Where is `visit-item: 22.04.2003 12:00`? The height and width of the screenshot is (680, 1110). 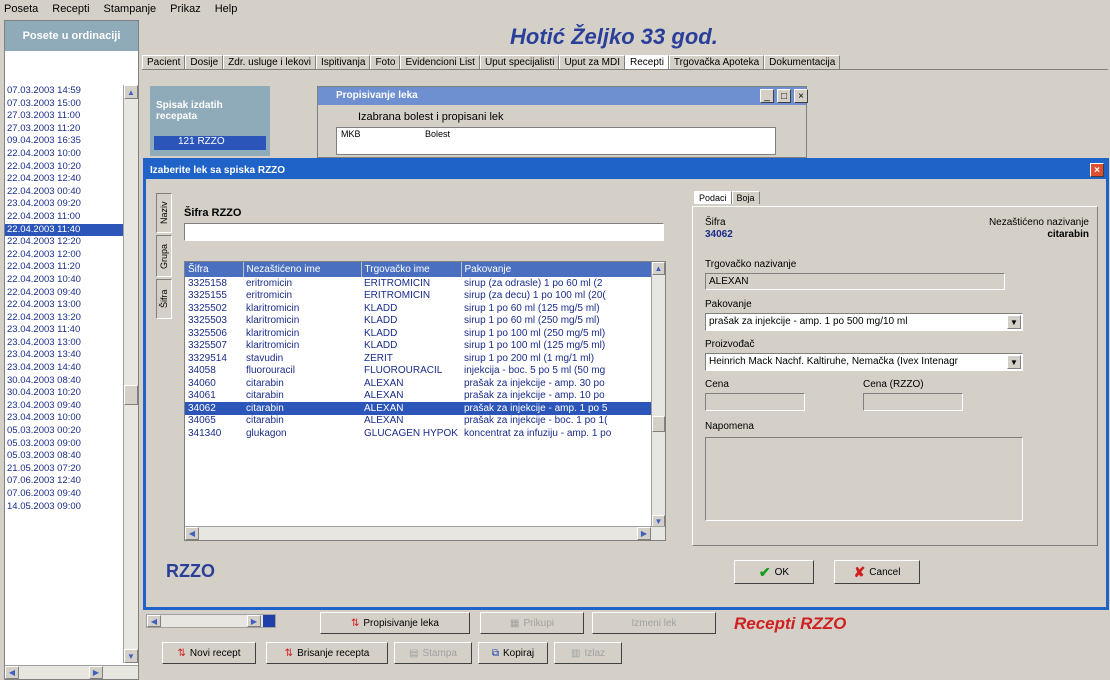 visit-item: 22.04.2003 12:00 is located at coordinates (64, 255).